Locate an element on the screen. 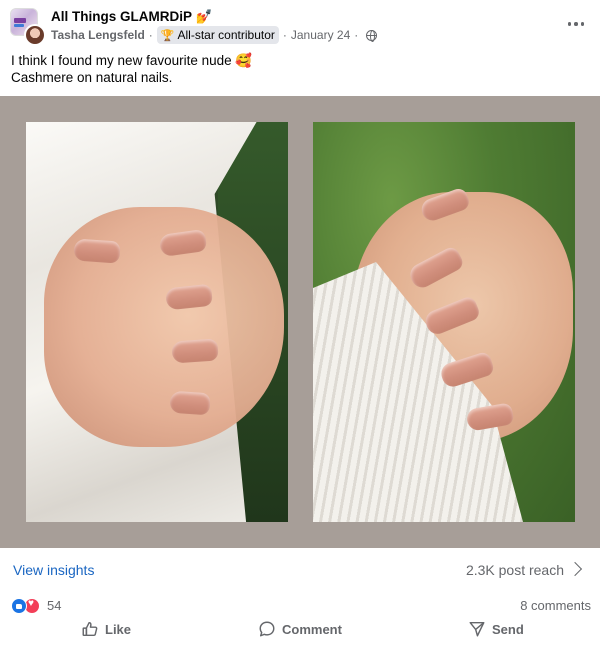 This screenshot has width=600, height=652. post-text-line: I think I found my new favourite nude 🥰 is located at coordinates (132, 60).